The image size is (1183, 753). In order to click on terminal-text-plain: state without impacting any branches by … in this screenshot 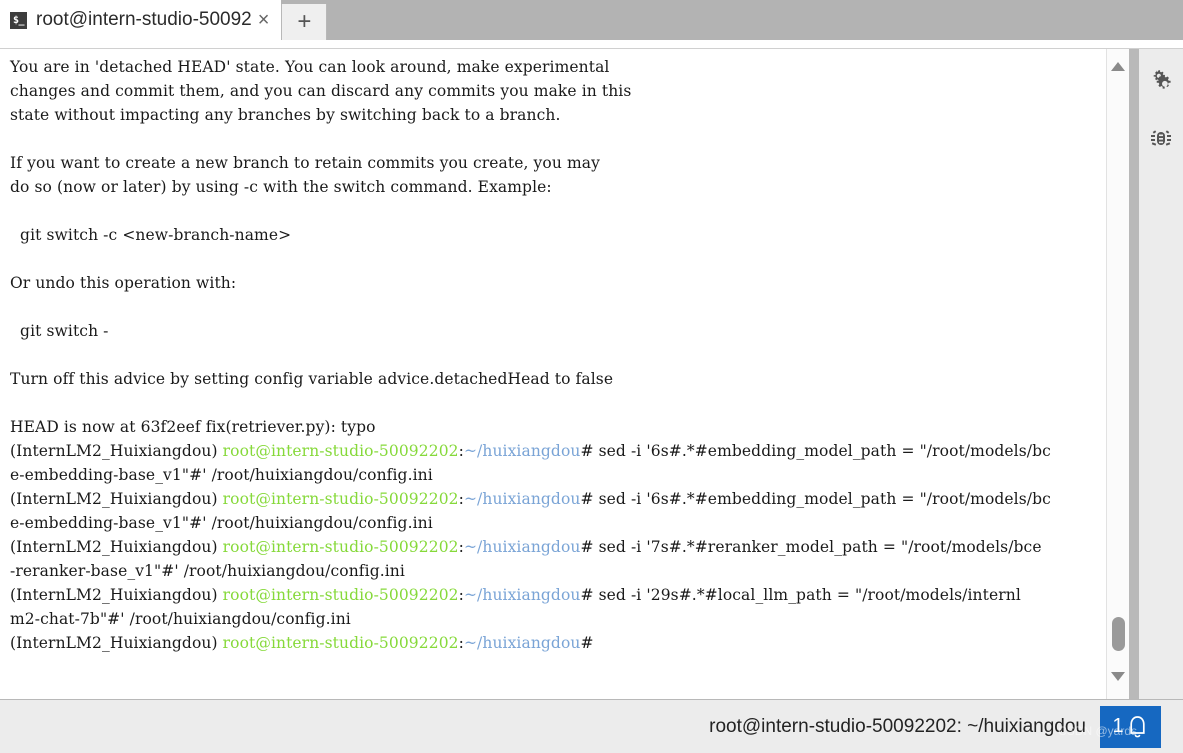, I will do `click(285, 115)`.